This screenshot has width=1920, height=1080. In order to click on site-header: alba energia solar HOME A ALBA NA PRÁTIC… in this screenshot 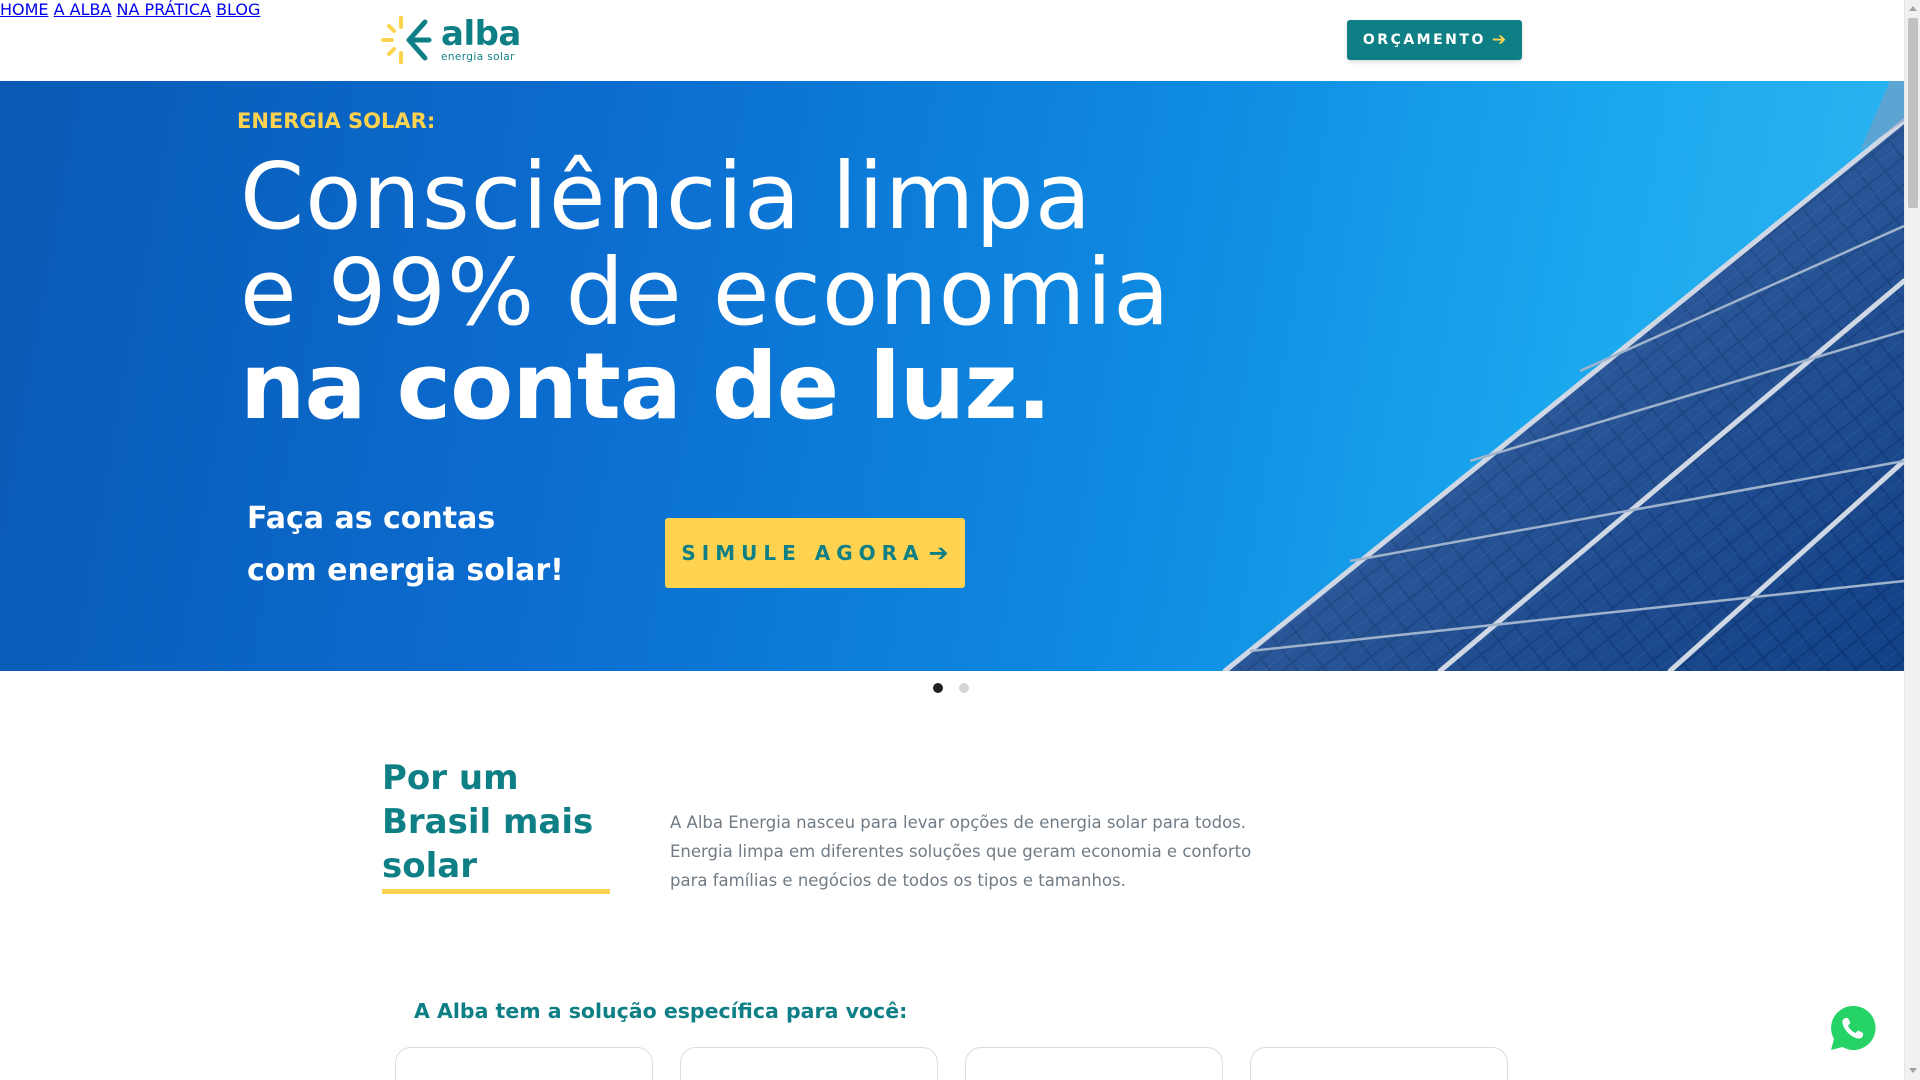, I will do `click(952, 40)`.